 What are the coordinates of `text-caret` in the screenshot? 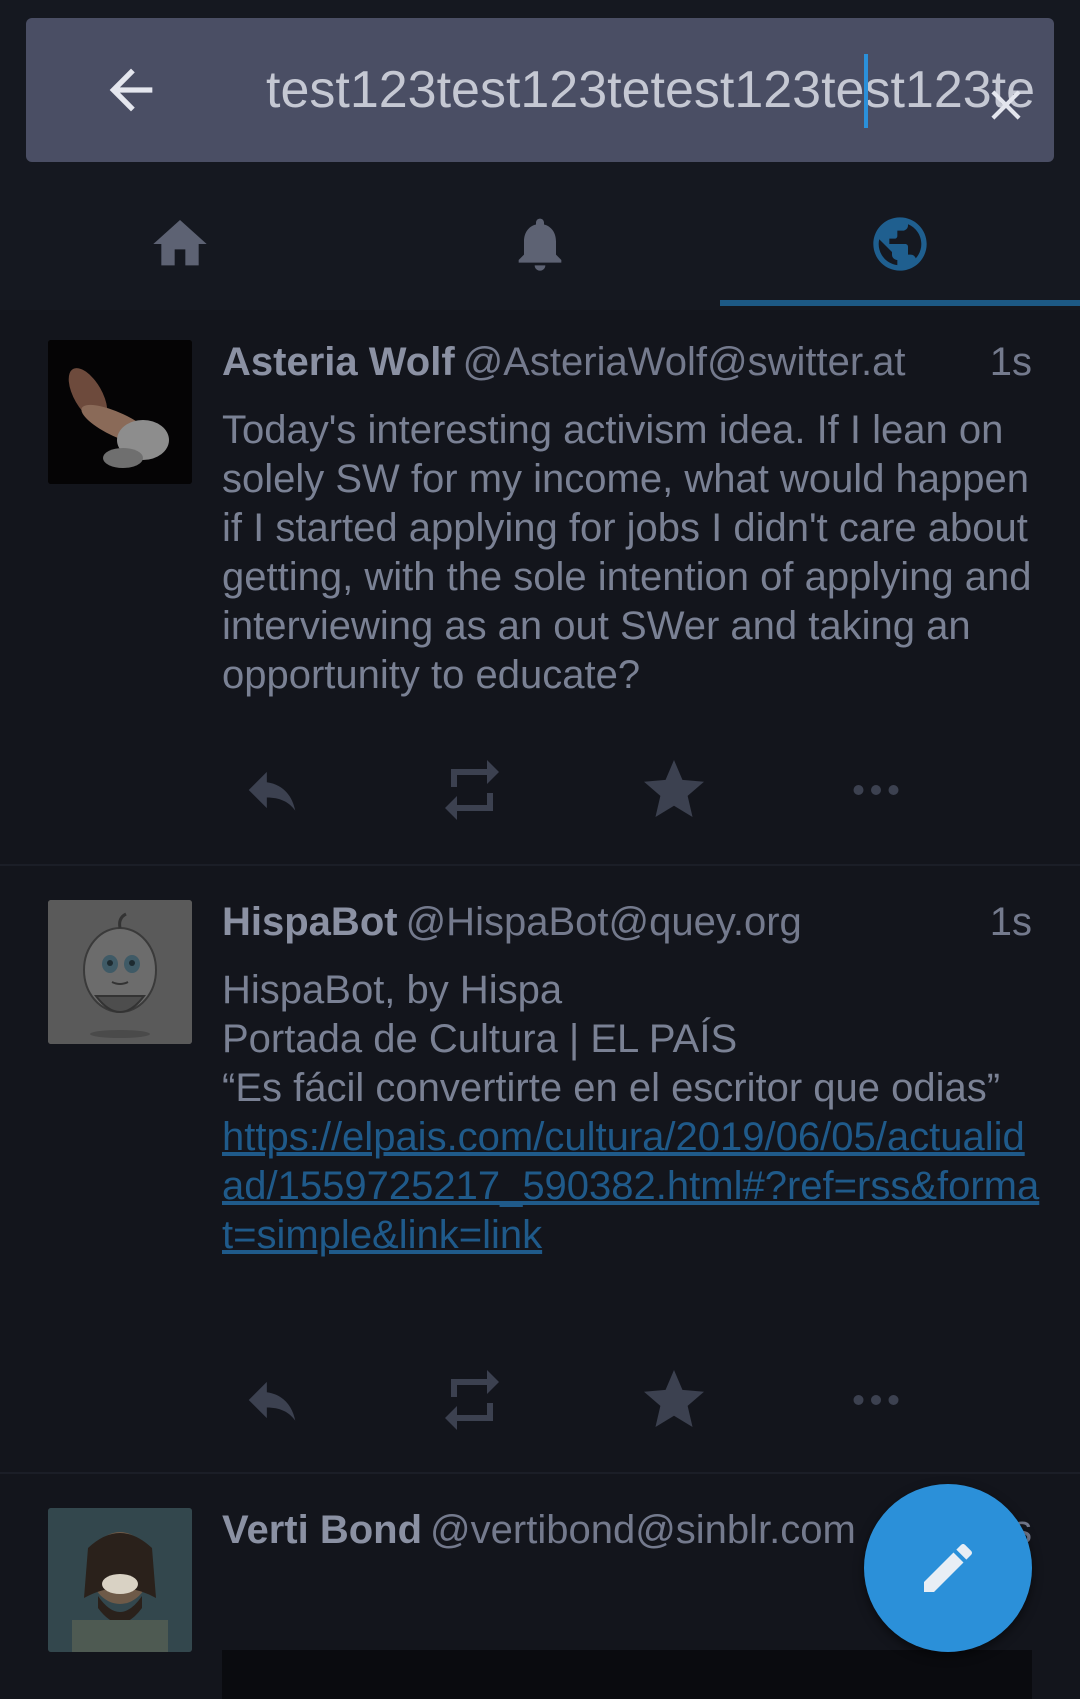 It's located at (866, 91).